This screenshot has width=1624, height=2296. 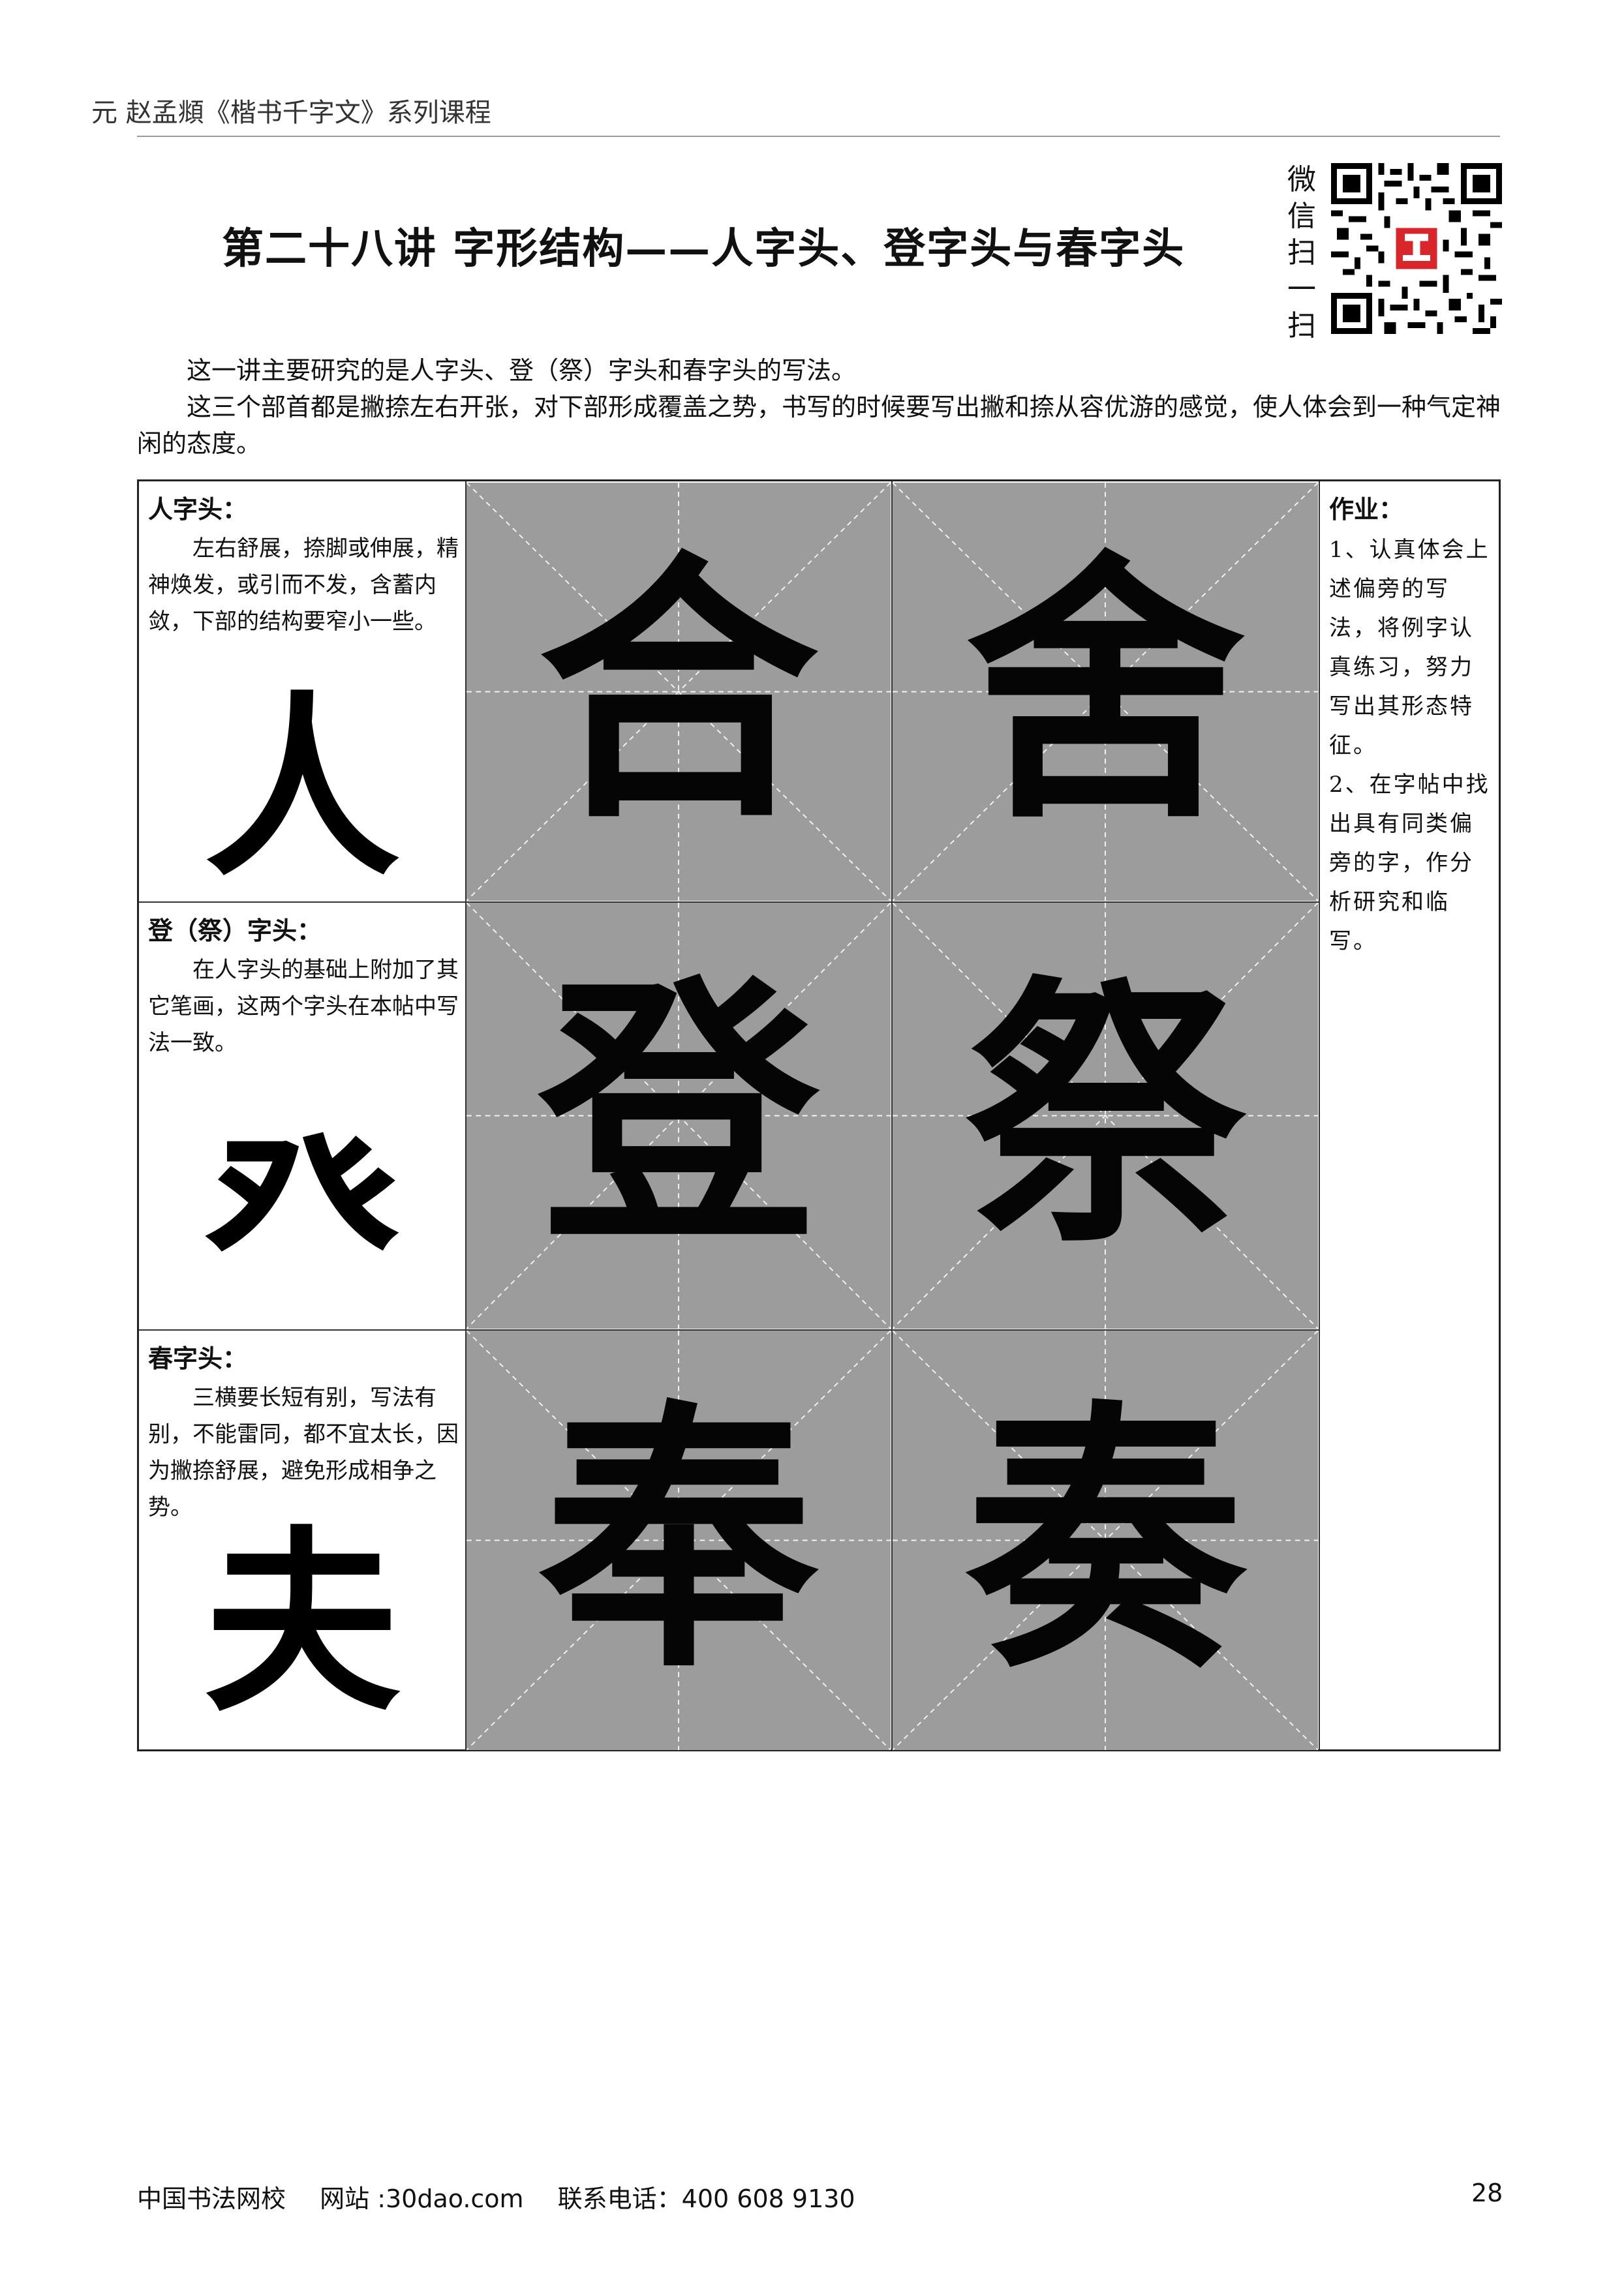 What do you see at coordinates (704, 248) in the screenshot?
I see `lesson-title: 第二十八讲 字形结构——人字头、登字头与春字头` at bounding box center [704, 248].